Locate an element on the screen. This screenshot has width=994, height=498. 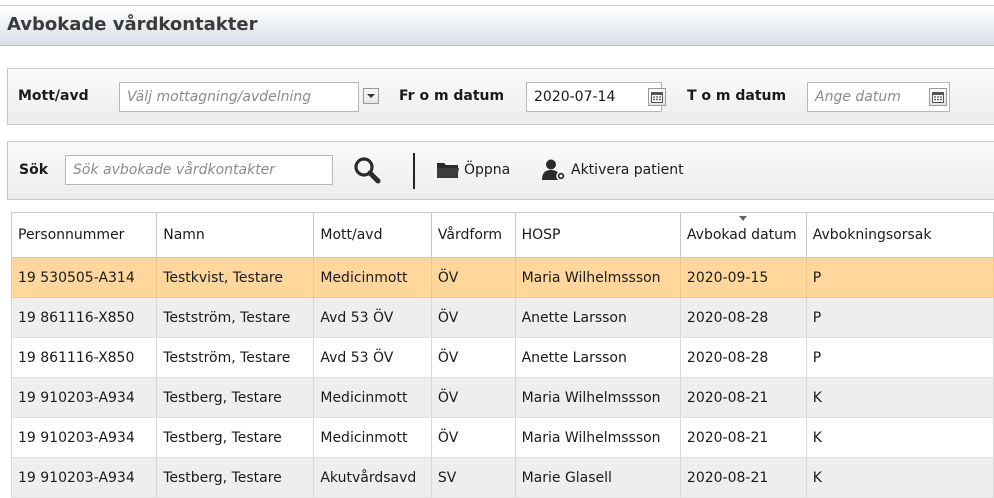
folder-icon is located at coordinates (448, 170).